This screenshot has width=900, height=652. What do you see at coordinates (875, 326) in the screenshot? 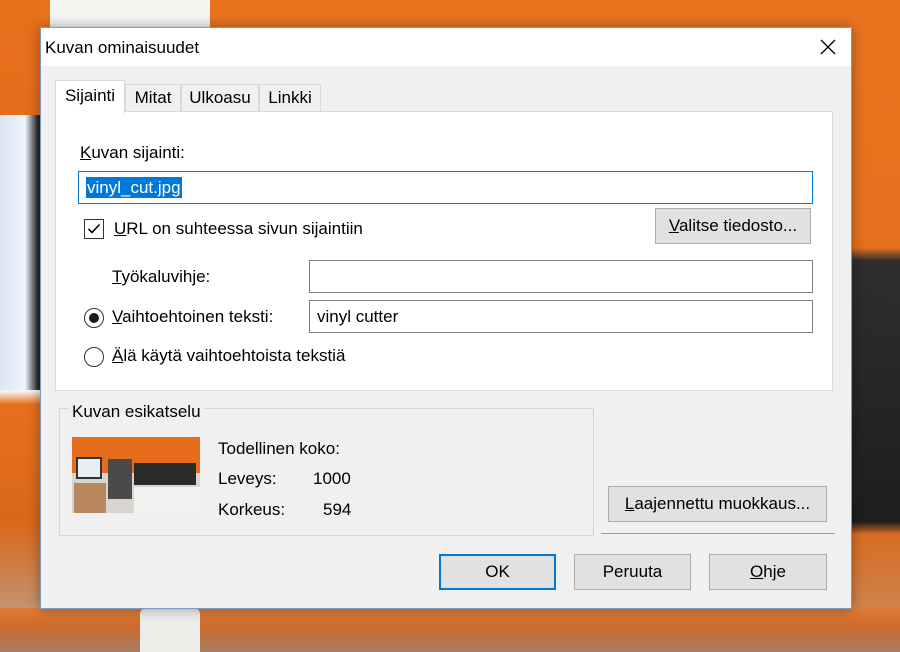
I see `bg-wall-right` at bounding box center [875, 326].